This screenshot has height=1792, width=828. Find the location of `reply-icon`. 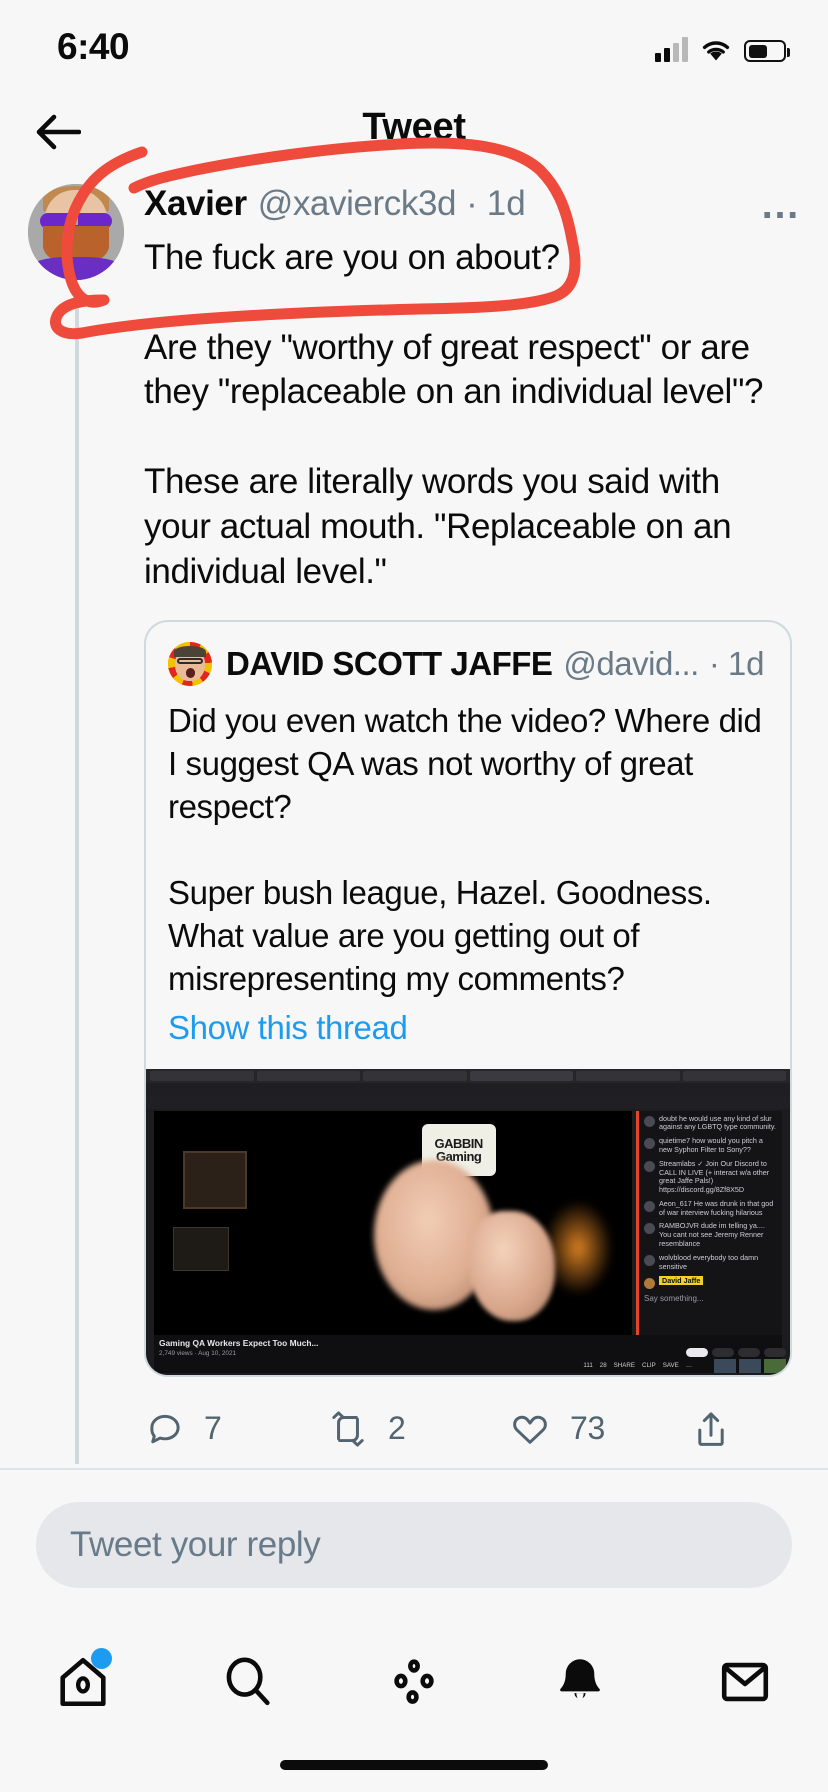

reply-icon is located at coordinates (165, 1428).